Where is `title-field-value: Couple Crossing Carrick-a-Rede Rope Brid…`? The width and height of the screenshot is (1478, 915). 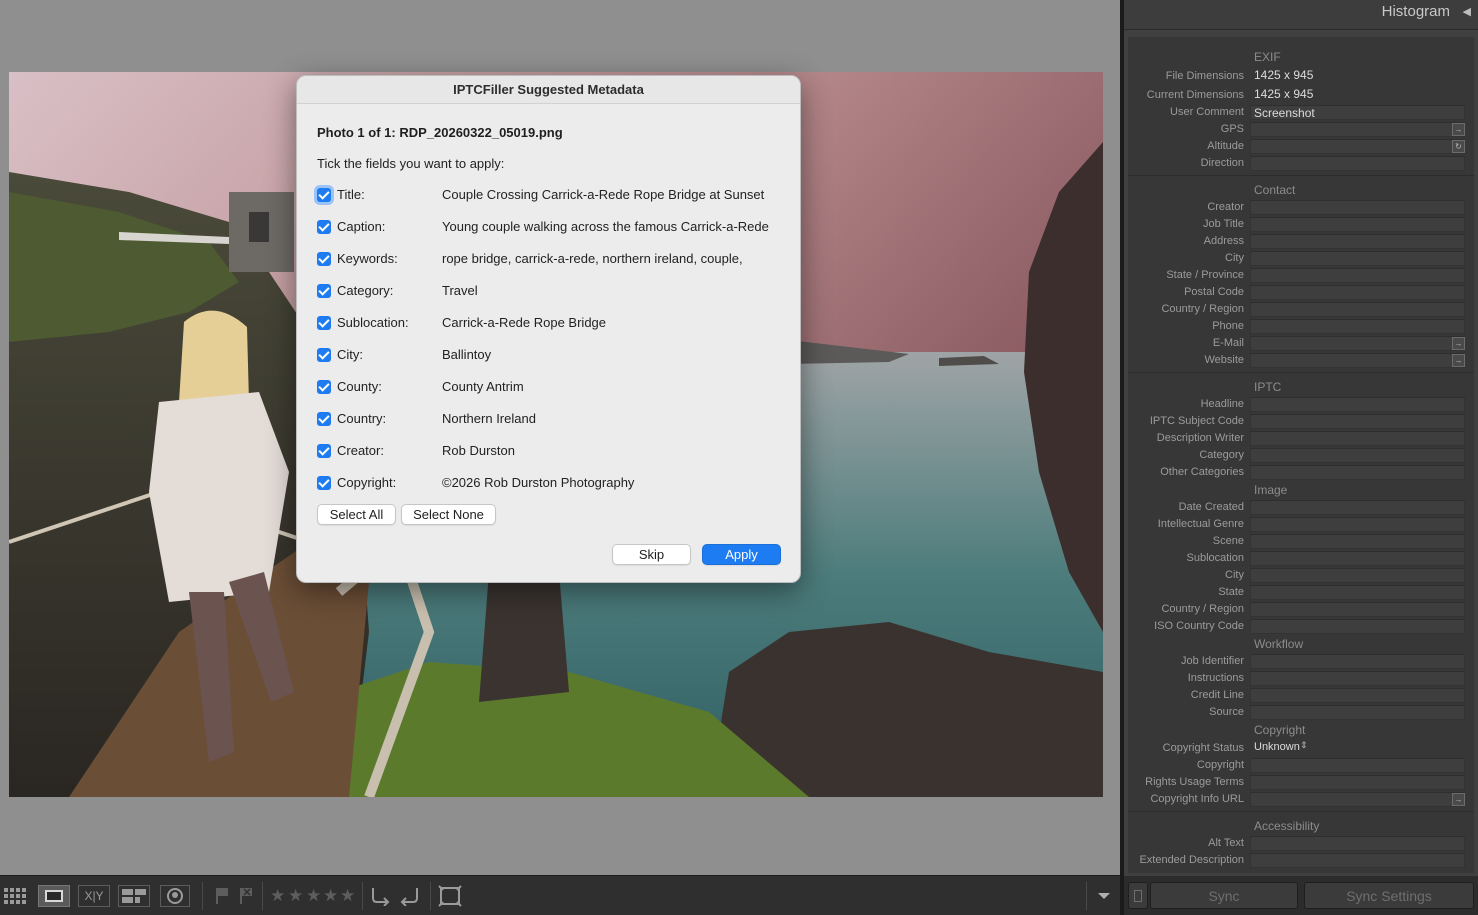
title-field-value: Couple Crossing Carrick-a-Rede Rope Brid… is located at coordinates (603, 194).